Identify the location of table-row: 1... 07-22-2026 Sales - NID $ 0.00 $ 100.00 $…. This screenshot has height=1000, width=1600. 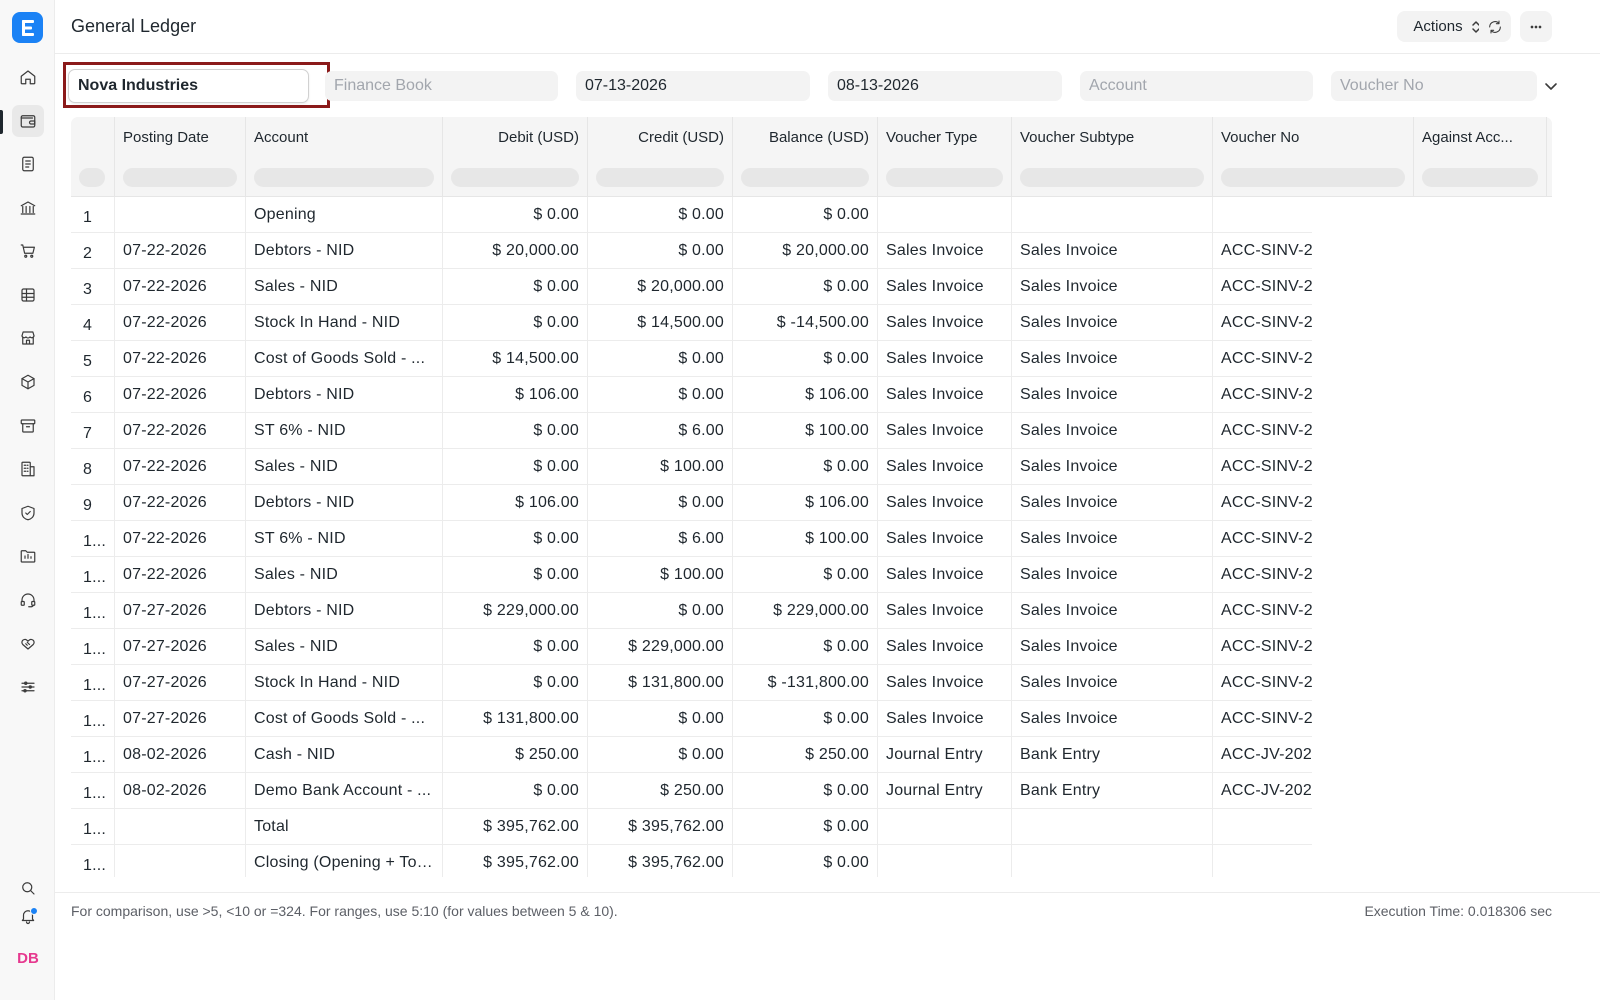
(691, 575).